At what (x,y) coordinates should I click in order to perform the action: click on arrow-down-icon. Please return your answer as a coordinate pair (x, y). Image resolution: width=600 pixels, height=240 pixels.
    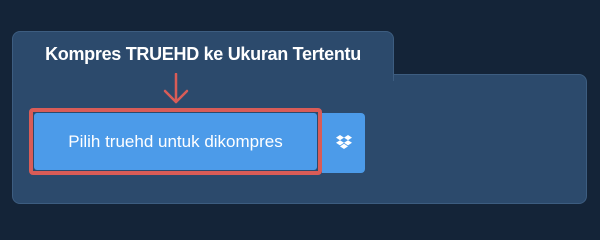
    Looking at the image, I should click on (176, 88).